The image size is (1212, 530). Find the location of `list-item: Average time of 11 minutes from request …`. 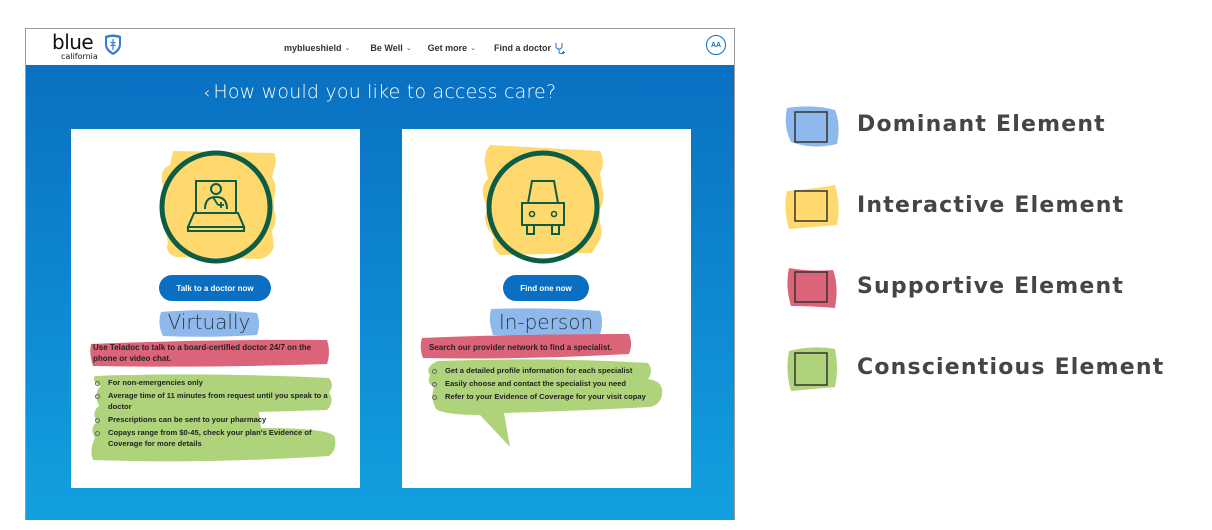

list-item: Average time of 11 minutes from request … is located at coordinates (215, 401).